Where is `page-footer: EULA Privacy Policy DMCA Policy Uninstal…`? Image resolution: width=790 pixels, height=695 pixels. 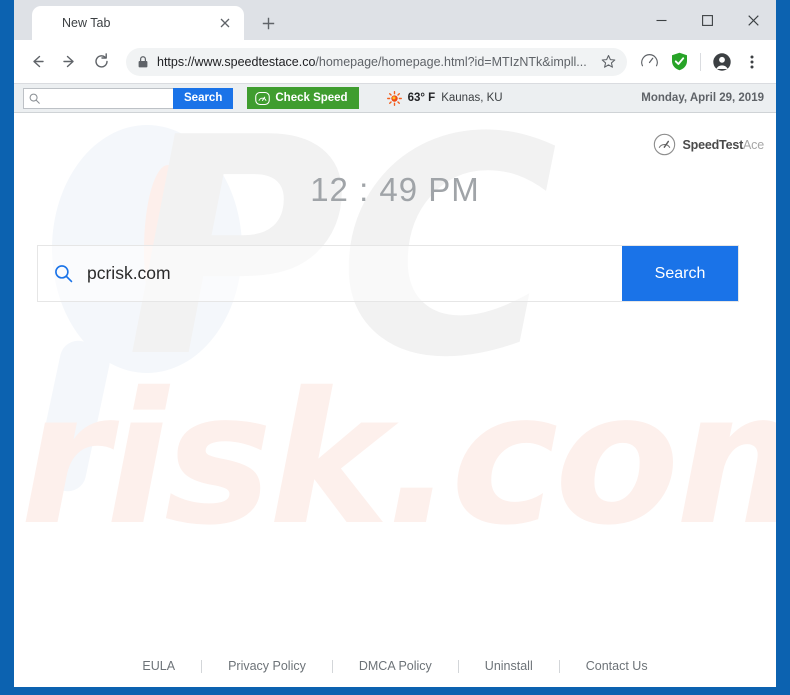 page-footer: EULA Privacy Policy DMCA Policy Uninstal… is located at coordinates (395, 666).